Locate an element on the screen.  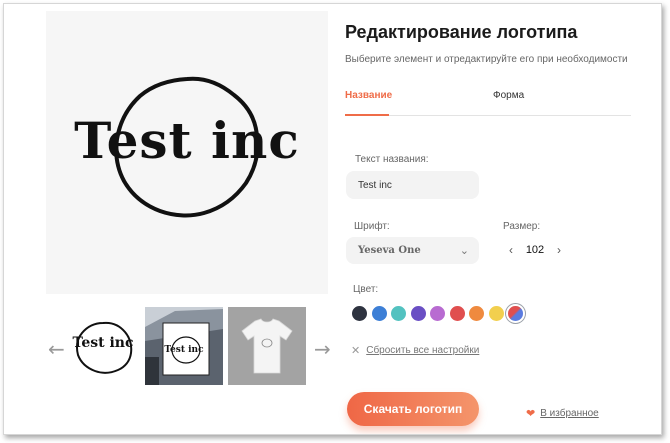
favorites-label: В избранное is located at coordinates (569, 413).